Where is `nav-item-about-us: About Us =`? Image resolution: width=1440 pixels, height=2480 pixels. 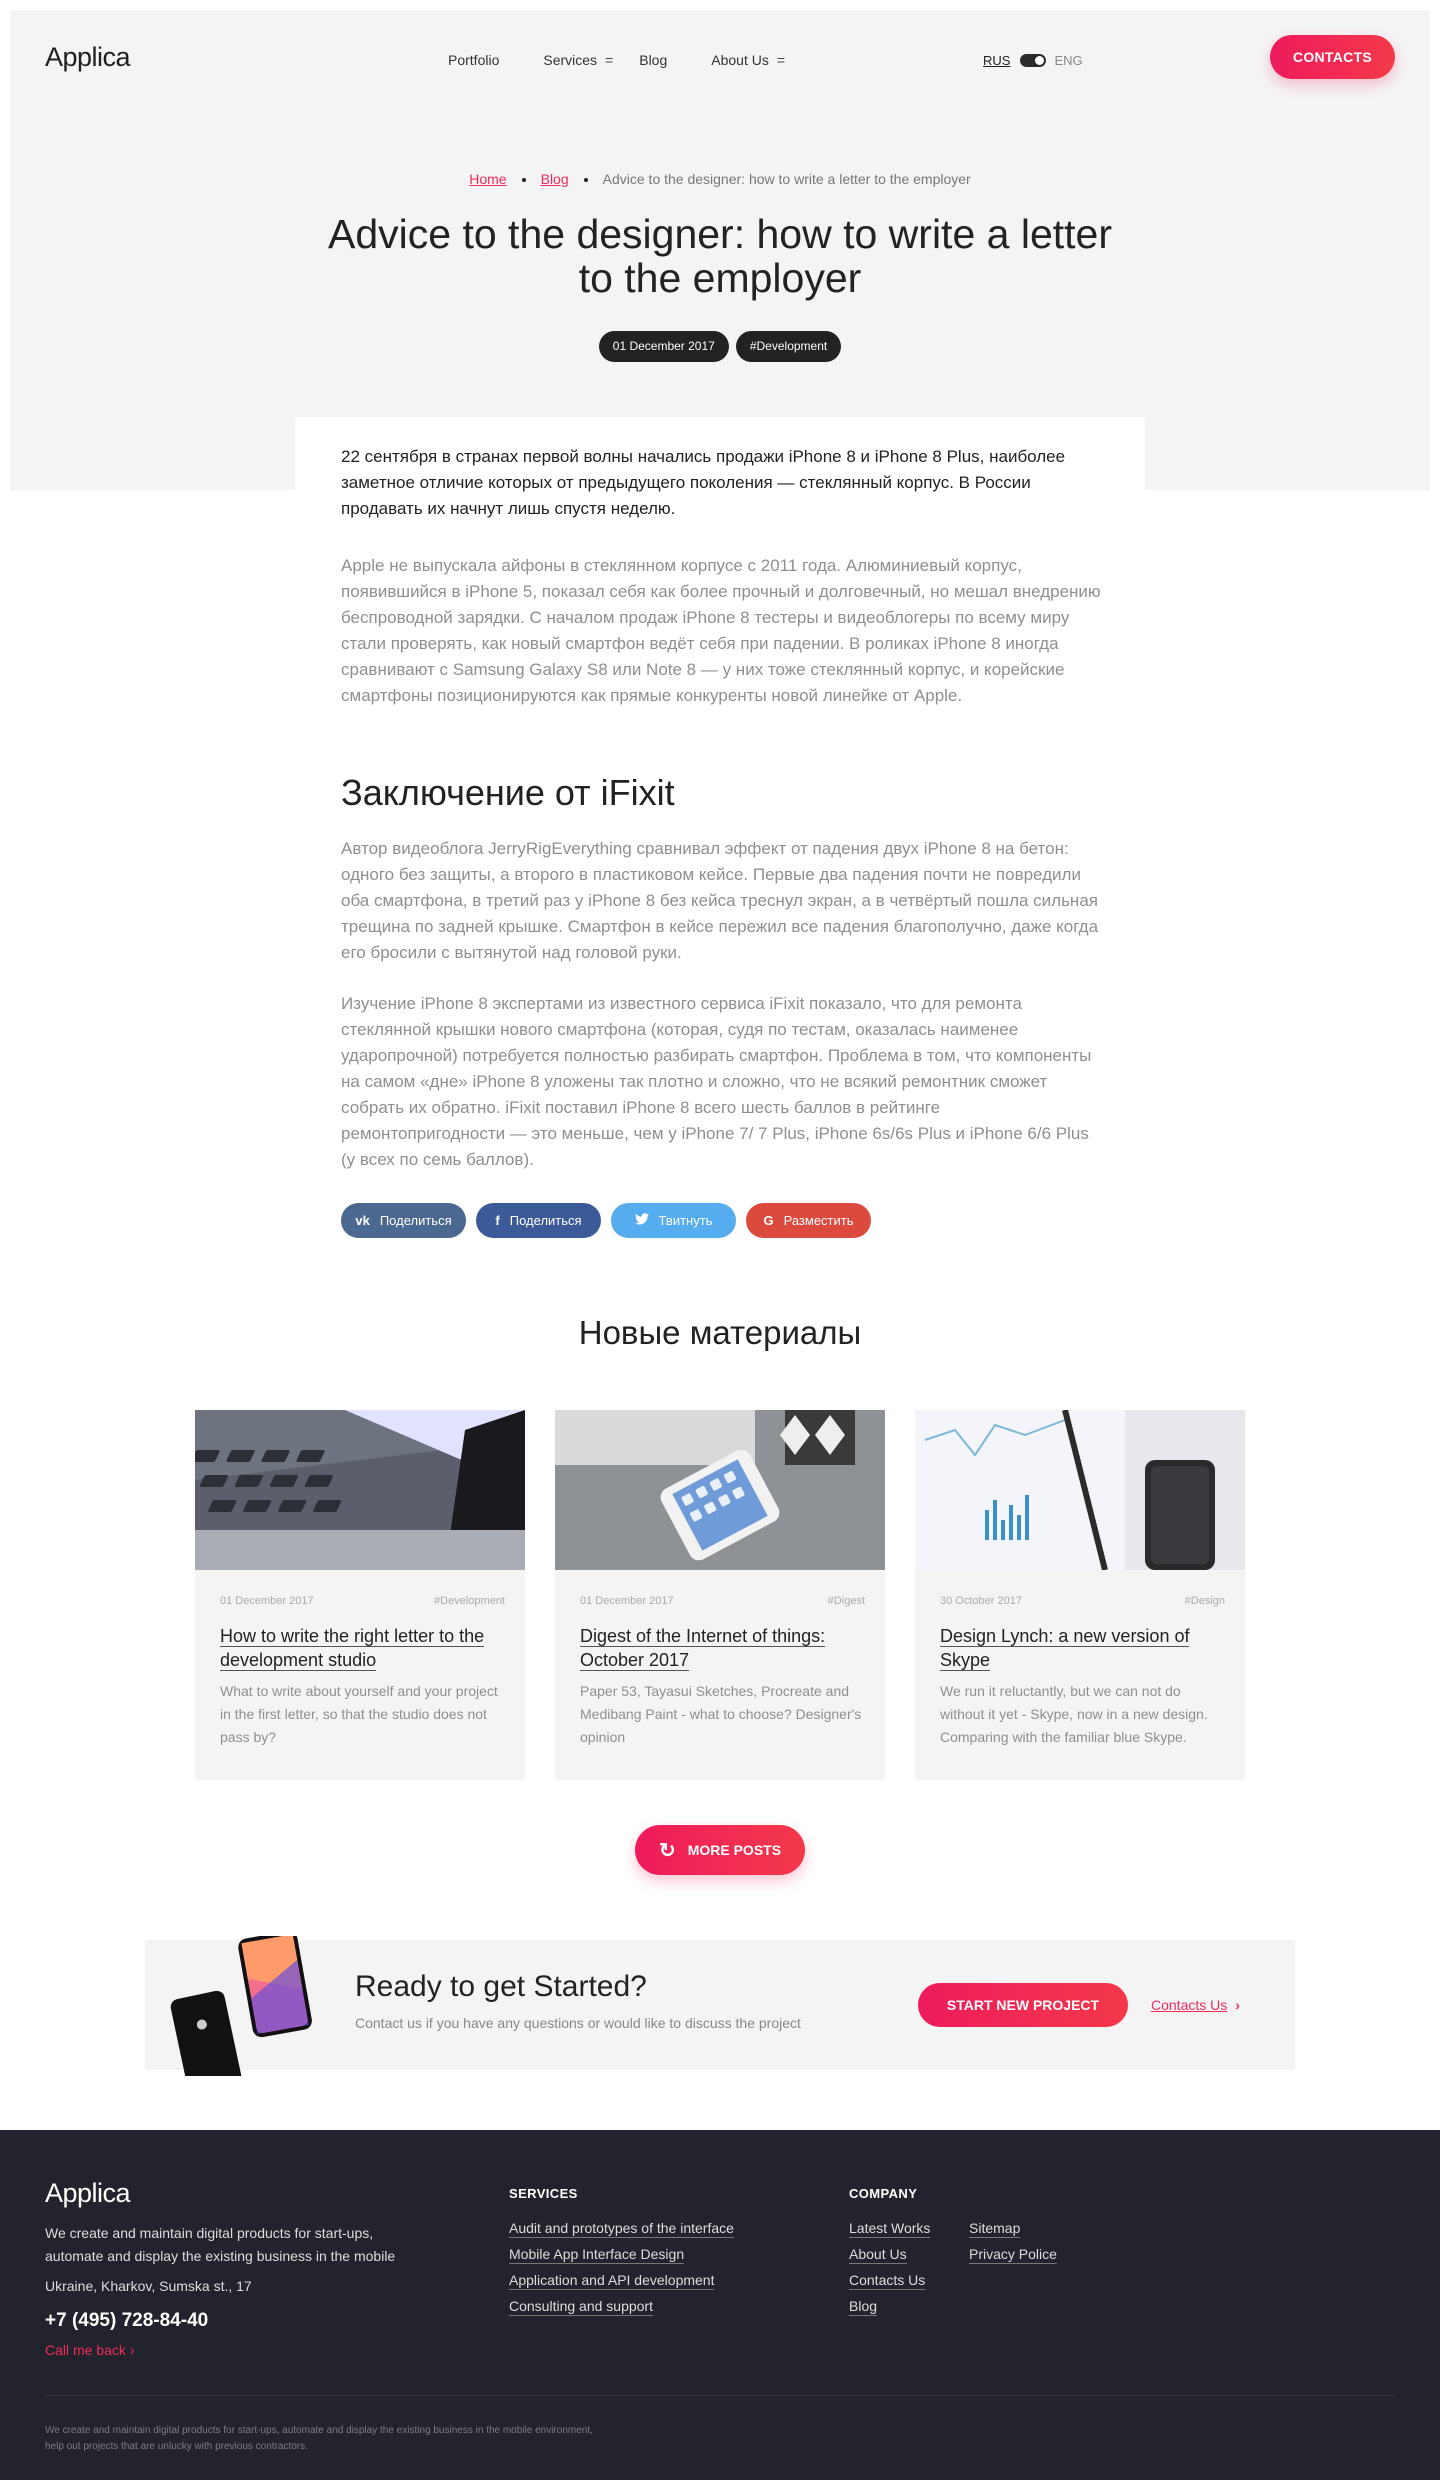
nav-item-about-us: About Us = is located at coordinates (748, 60).